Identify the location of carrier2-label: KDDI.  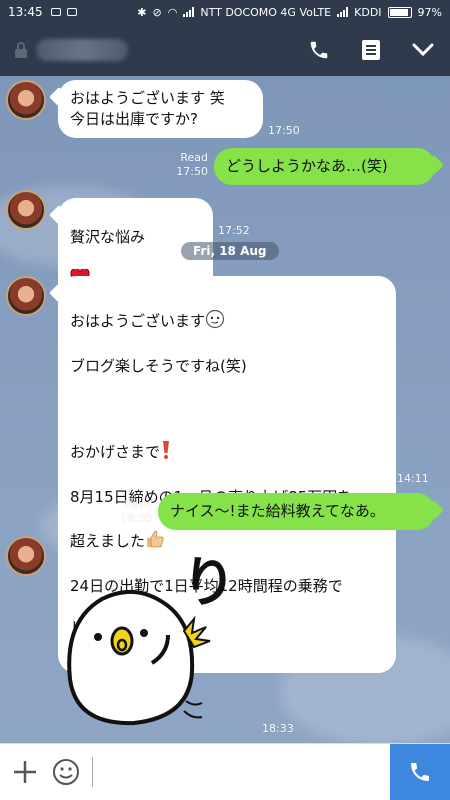
(368, 12).